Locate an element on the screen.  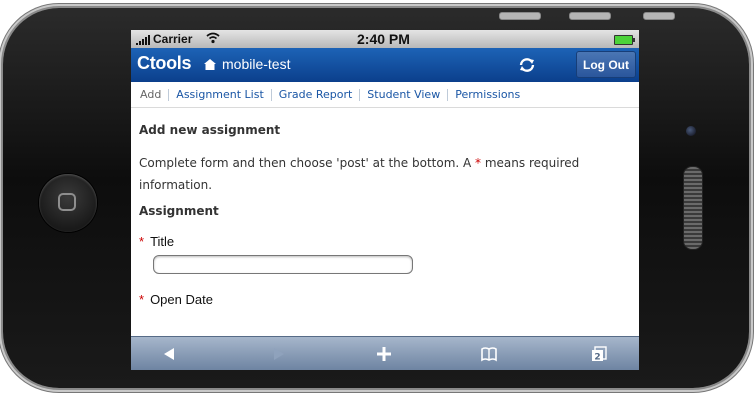
wifi-icon is located at coordinates (213, 38).